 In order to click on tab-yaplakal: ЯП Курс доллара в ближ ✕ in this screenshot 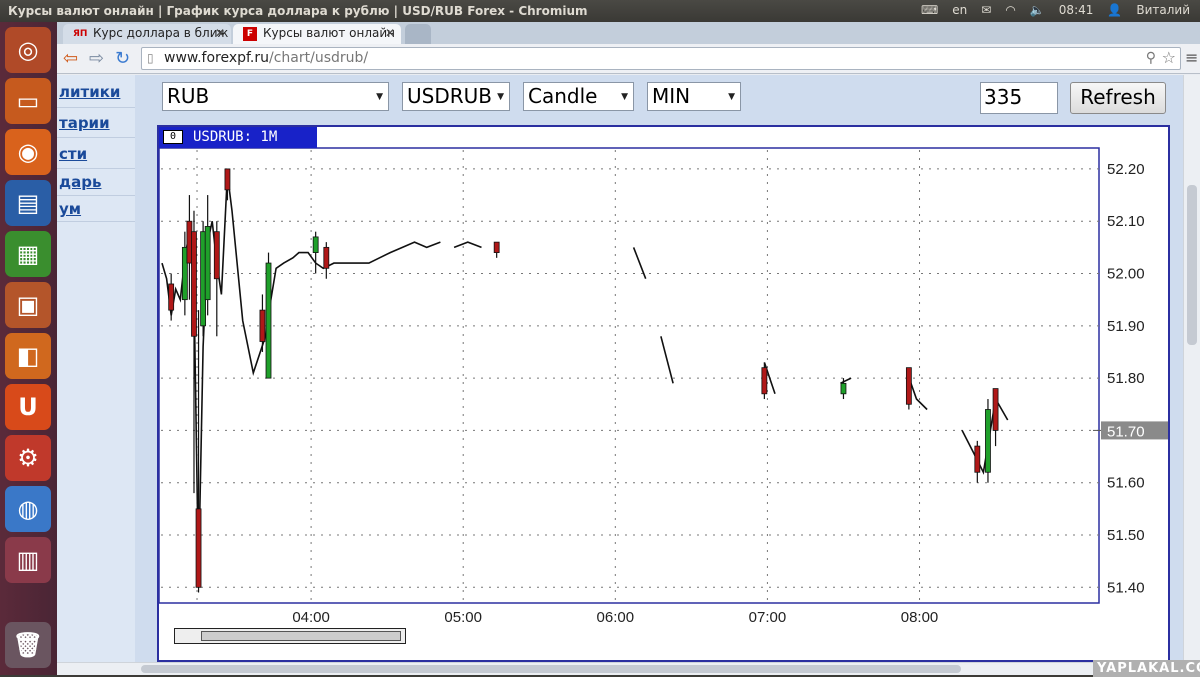, I will do `click(147, 34)`.